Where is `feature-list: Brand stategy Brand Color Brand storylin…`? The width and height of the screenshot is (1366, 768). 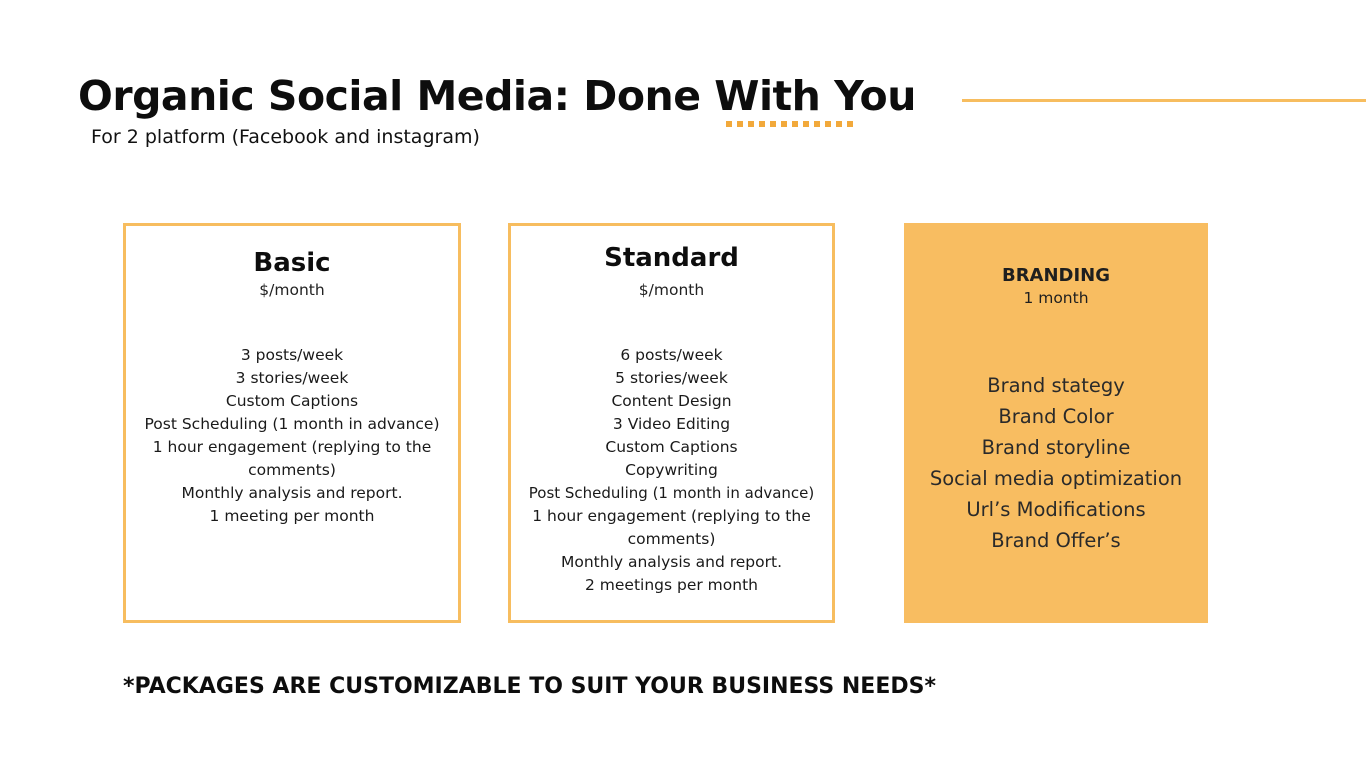
feature-list: Brand stategy Brand Color Brand storylin… is located at coordinates (1056, 463).